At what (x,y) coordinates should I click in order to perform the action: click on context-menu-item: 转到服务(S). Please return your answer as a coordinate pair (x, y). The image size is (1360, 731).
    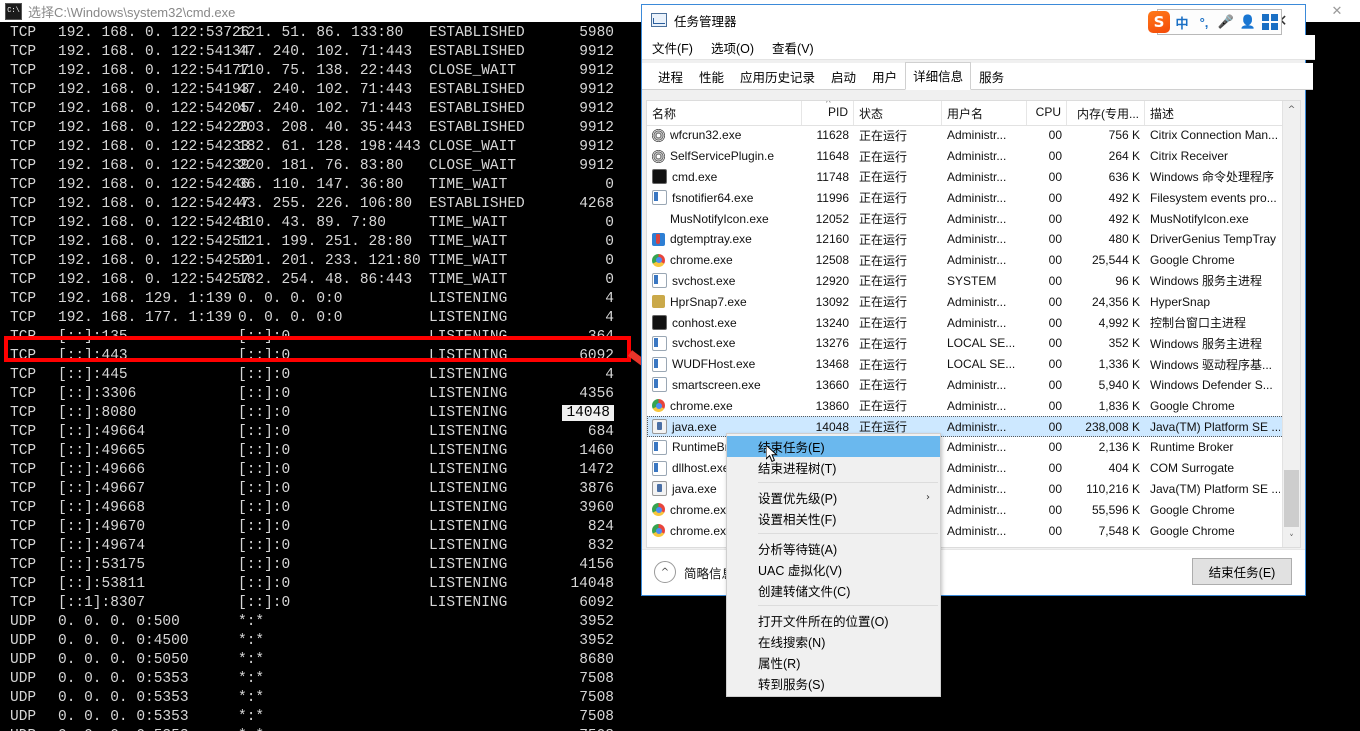
    Looking at the image, I should click on (833, 683).